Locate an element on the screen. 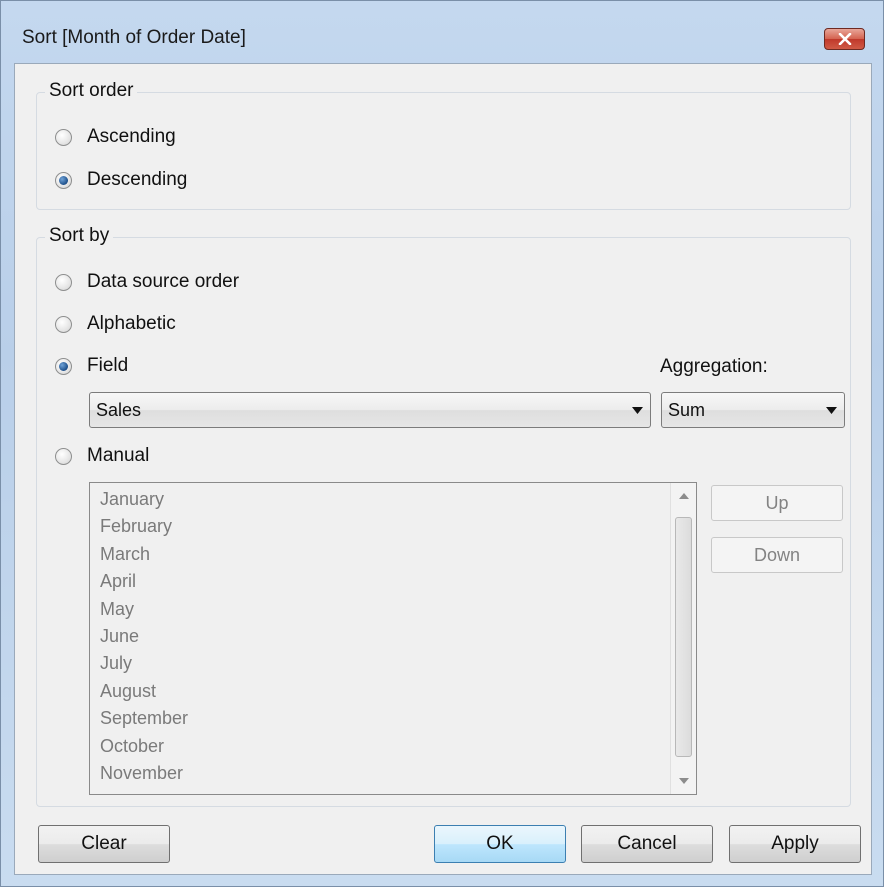 The width and height of the screenshot is (886, 889). scroll-down-arrow-icon is located at coordinates (683, 781).